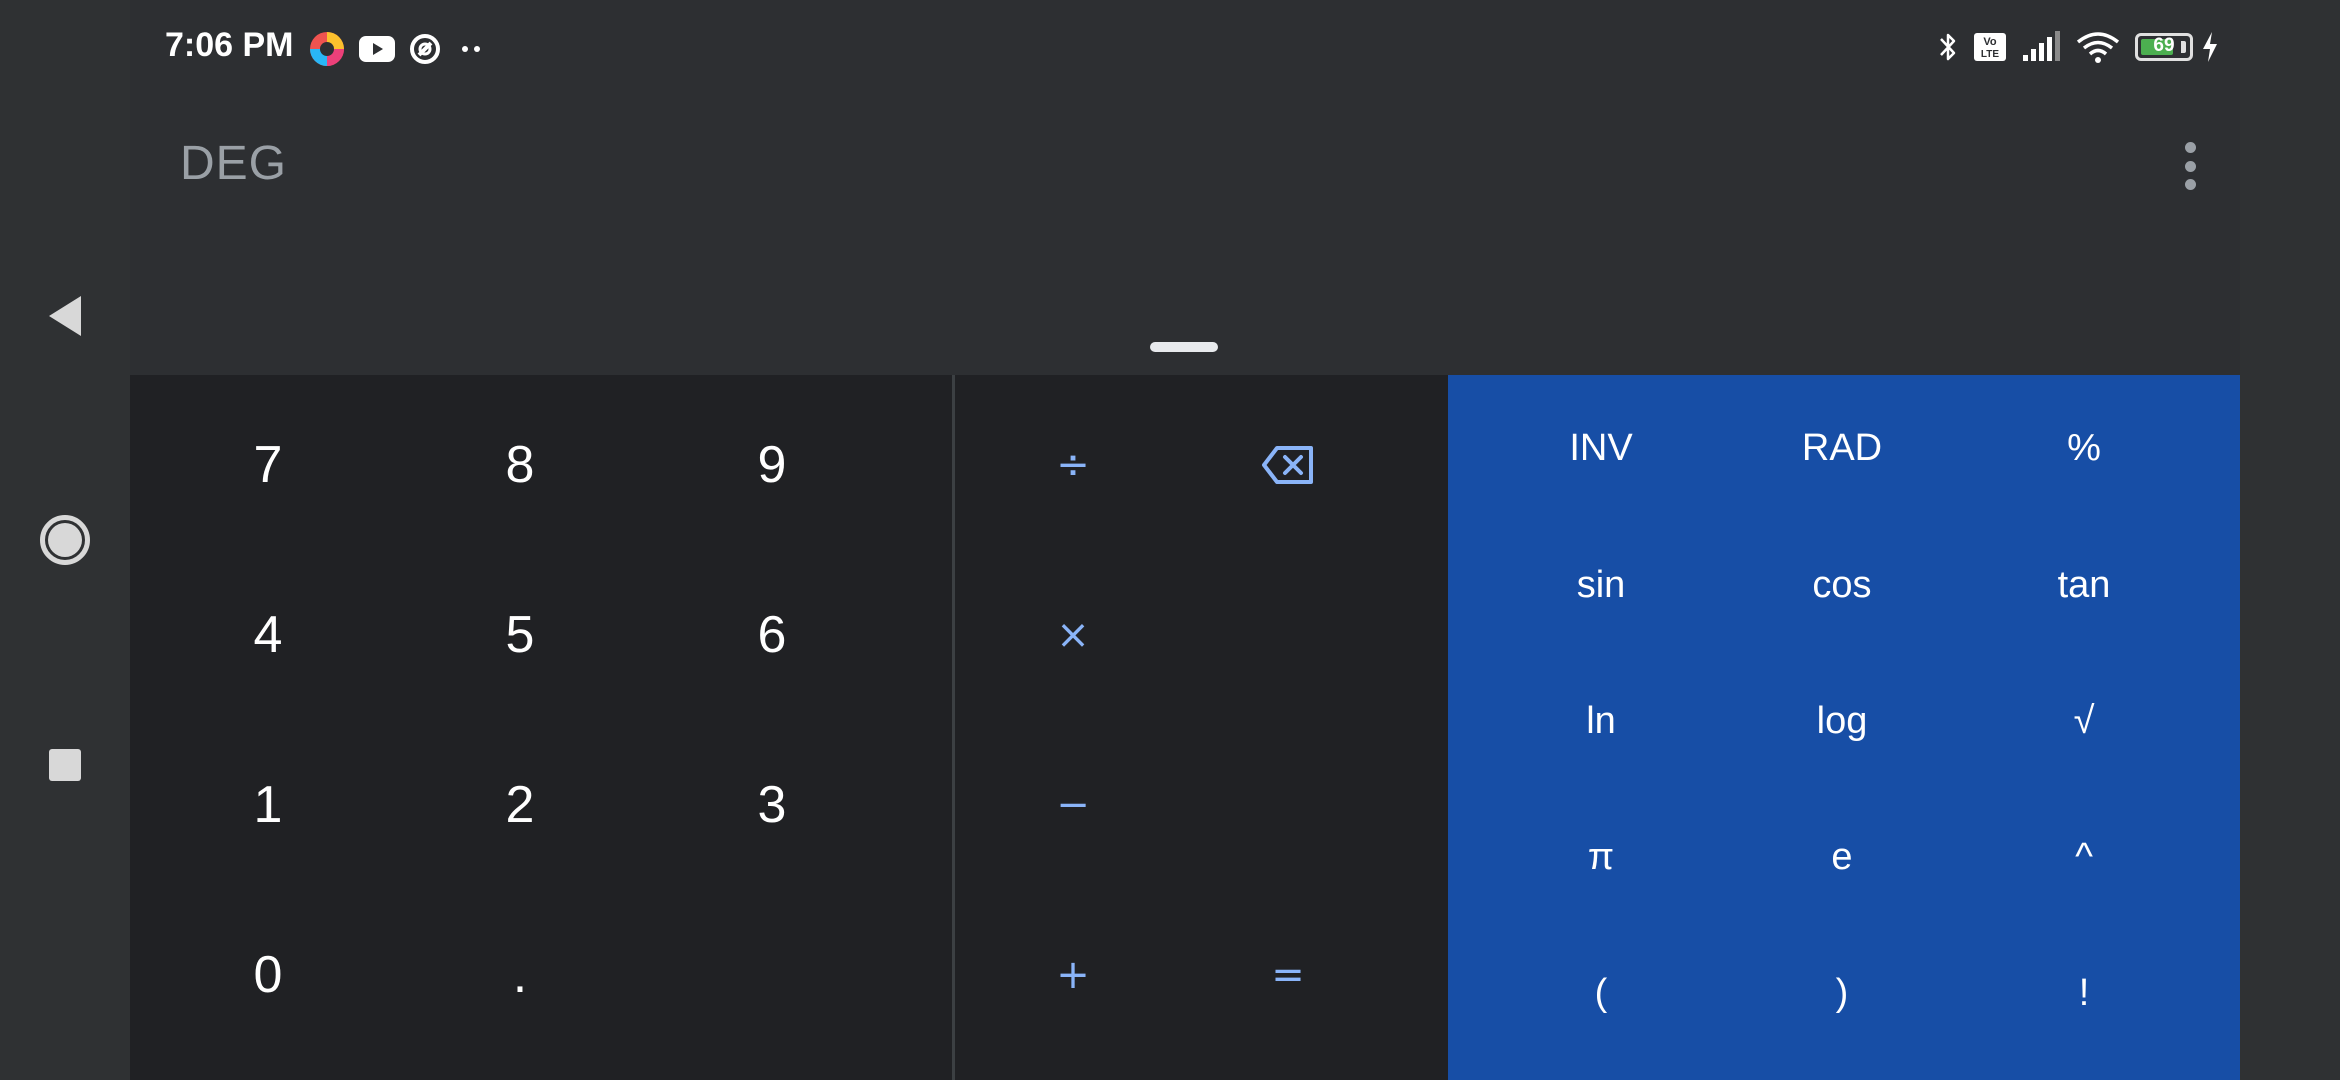 The width and height of the screenshot is (2340, 1080). What do you see at coordinates (520, 635) in the screenshot?
I see `digit-5-button: 5` at bounding box center [520, 635].